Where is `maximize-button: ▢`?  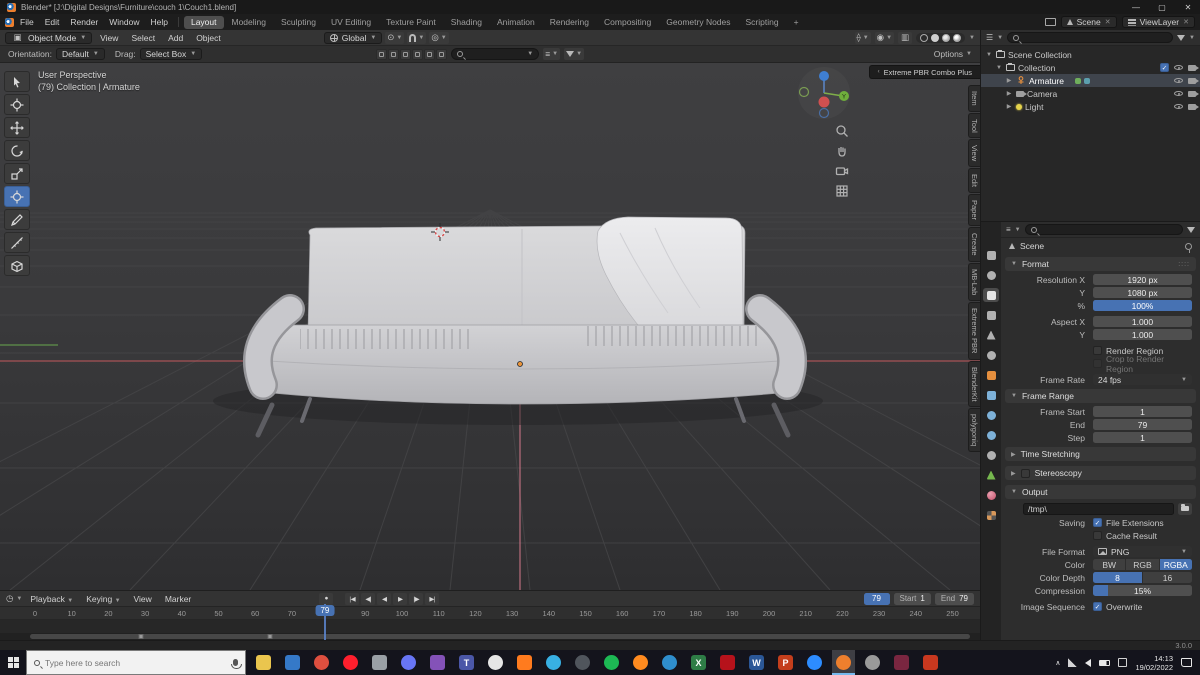 maximize-button: ▢ is located at coordinates (1162, 7).